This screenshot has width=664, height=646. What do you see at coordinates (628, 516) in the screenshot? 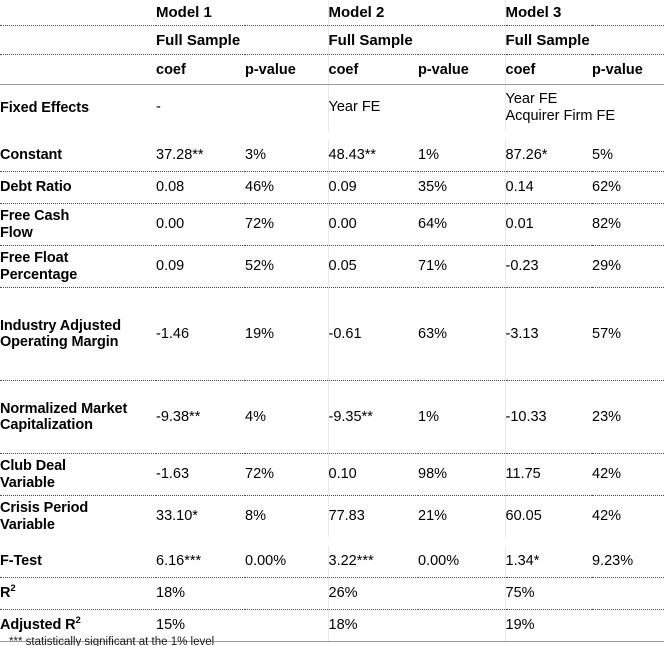
I see `cell-crisis-period-pvalue-3: 42%` at bounding box center [628, 516].